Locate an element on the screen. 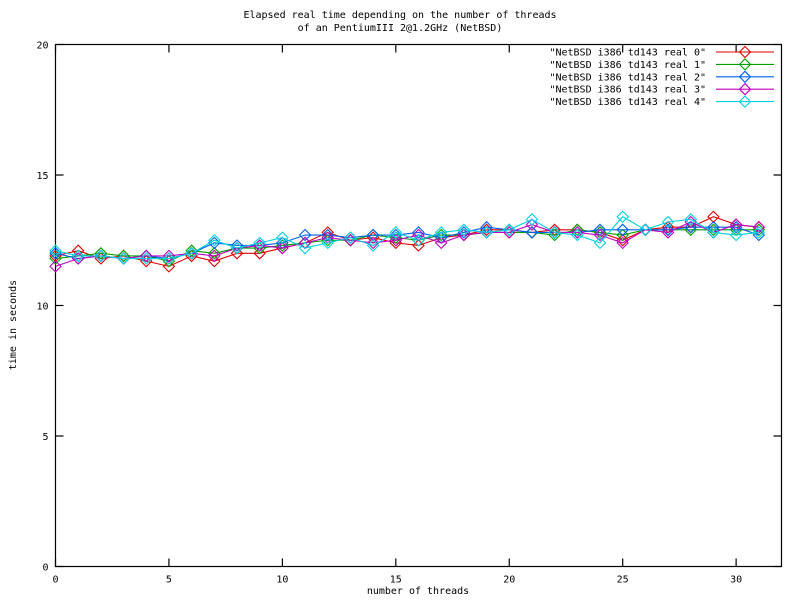 Image resolution: width=800 pixels, height=600 pixels. legend-label-3: "NetBSD i386 td143 real 3" is located at coordinates (627, 90).